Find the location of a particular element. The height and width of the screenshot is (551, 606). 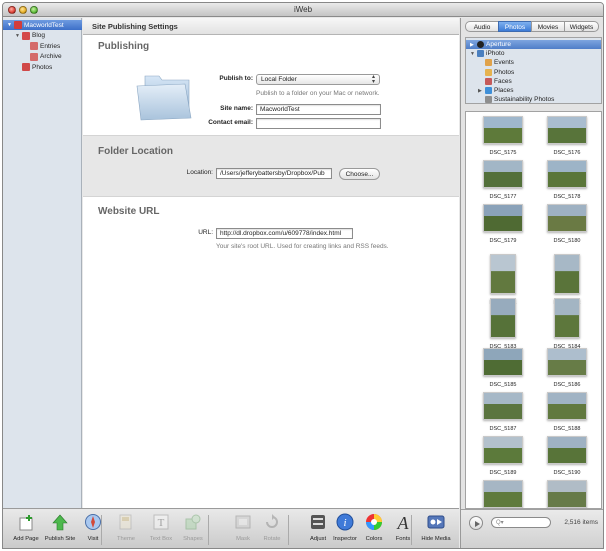

media-source-label: Events is located at coordinates (504, 63).